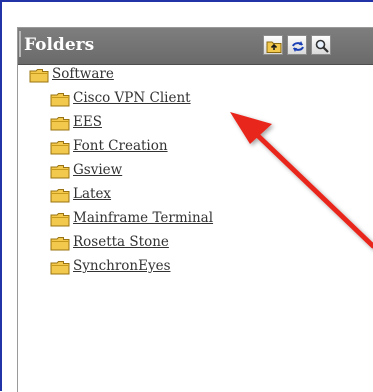 The height and width of the screenshot is (392, 373). Describe the element at coordinates (143, 218) in the screenshot. I see `tree-item-label: Mainframe Terminal` at that location.